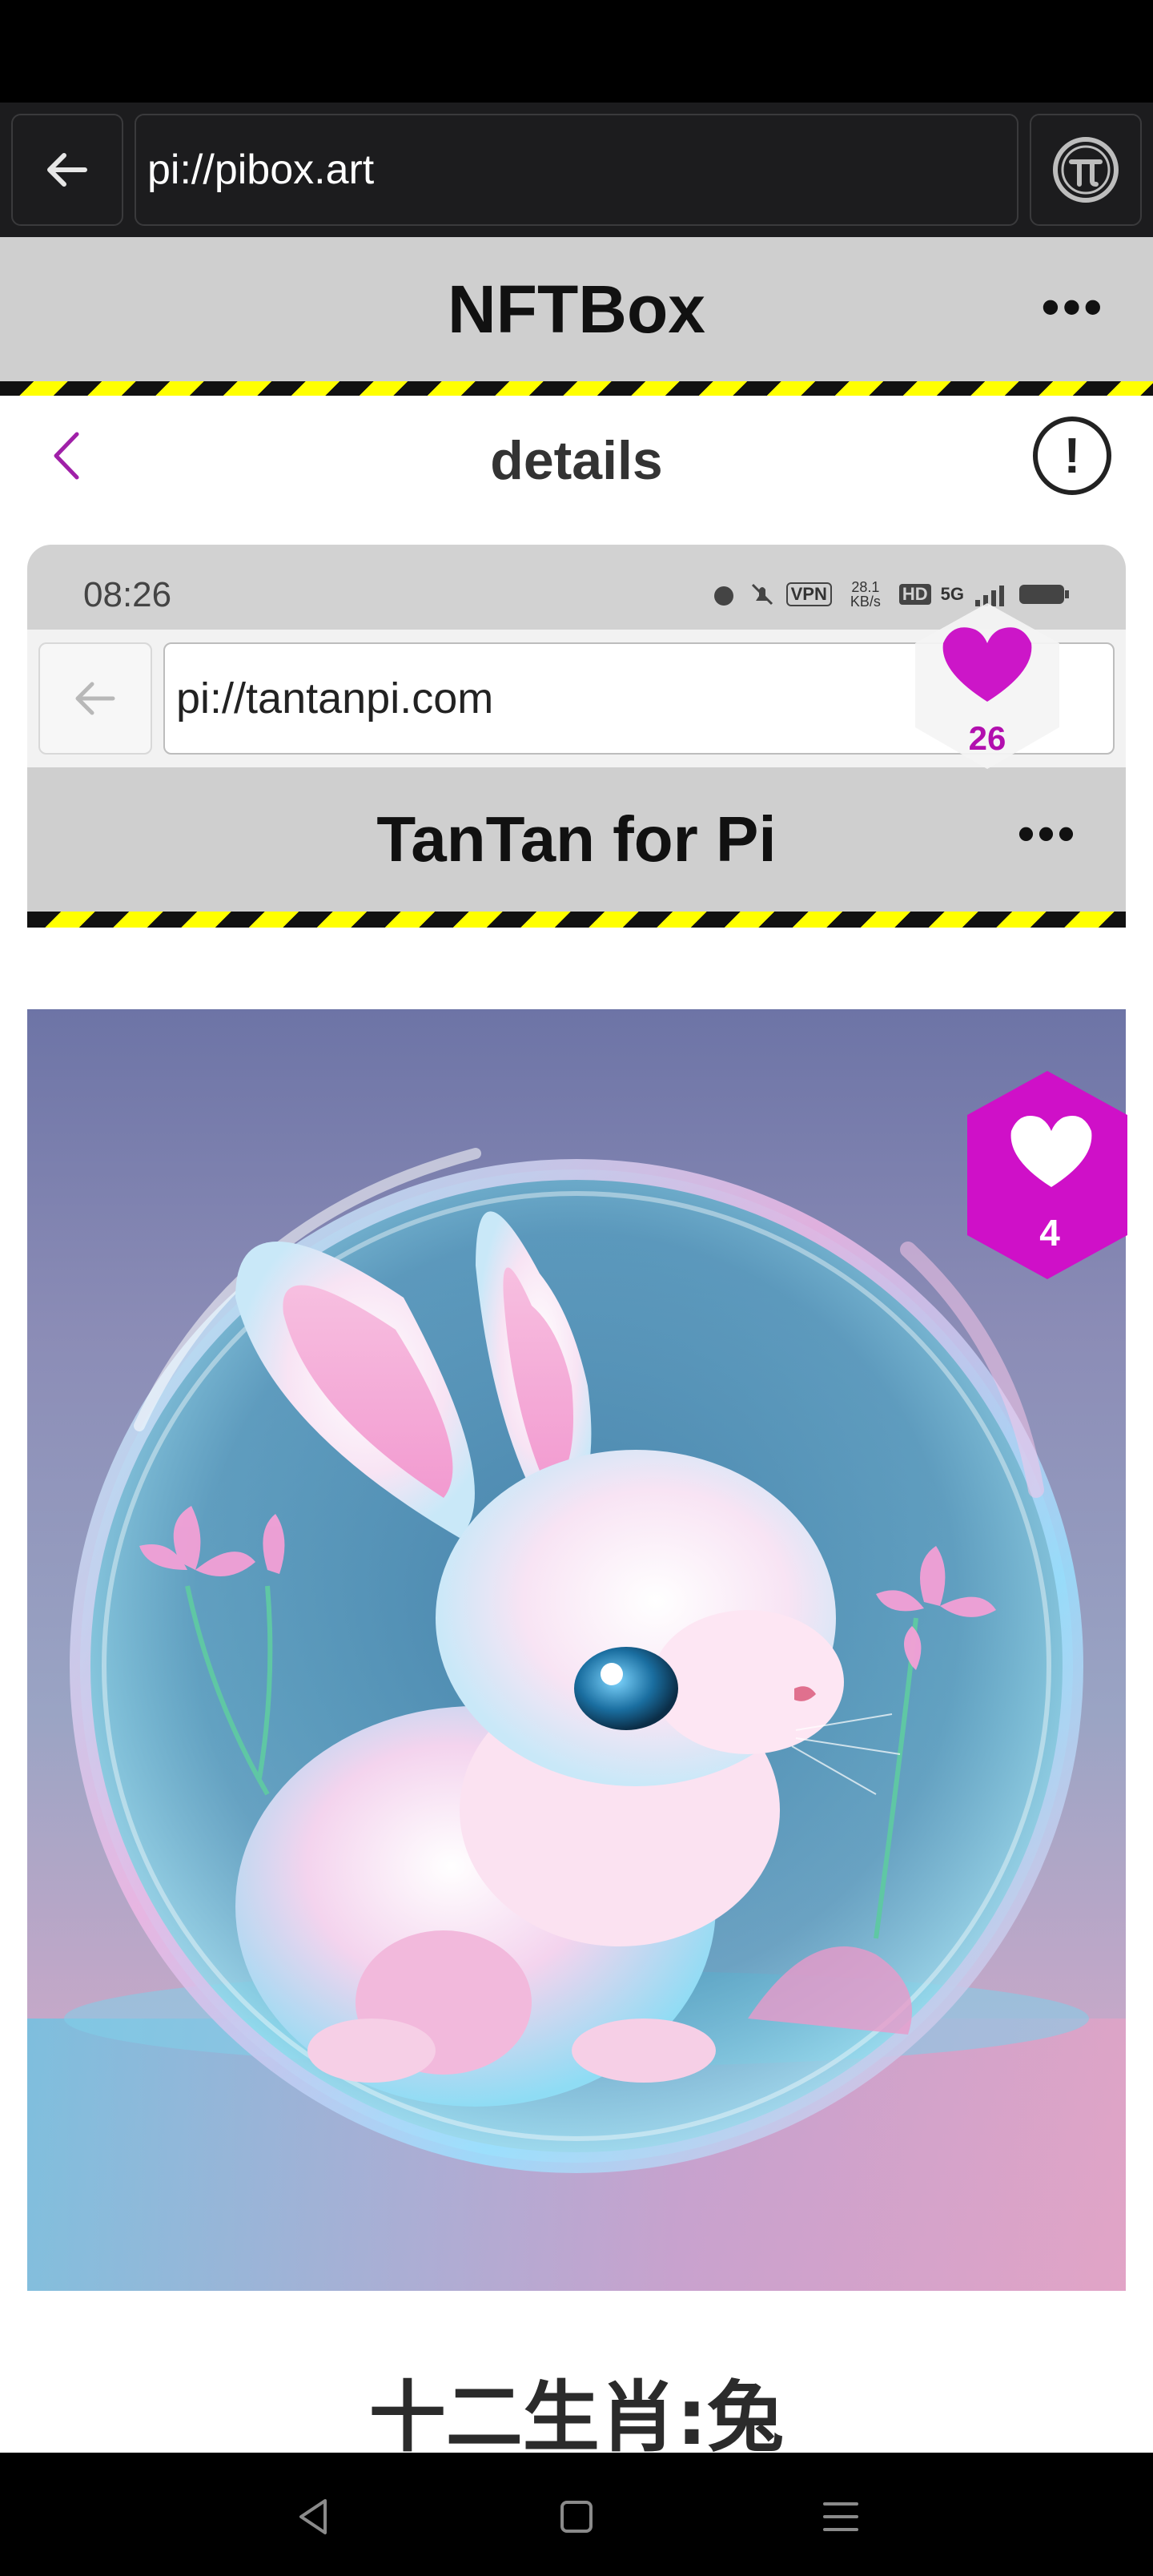  What do you see at coordinates (1074, 306) in the screenshot?
I see `more-options-button: •••` at bounding box center [1074, 306].